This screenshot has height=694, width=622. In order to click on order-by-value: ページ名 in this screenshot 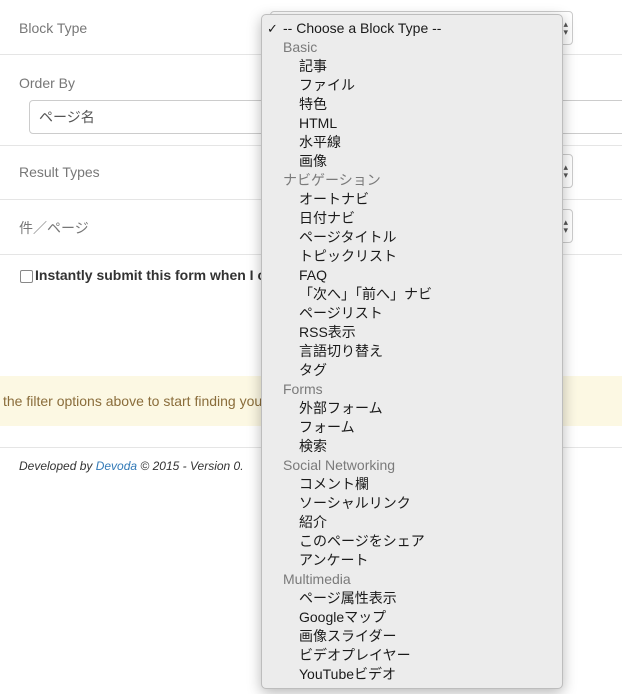, I will do `click(67, 117)`.